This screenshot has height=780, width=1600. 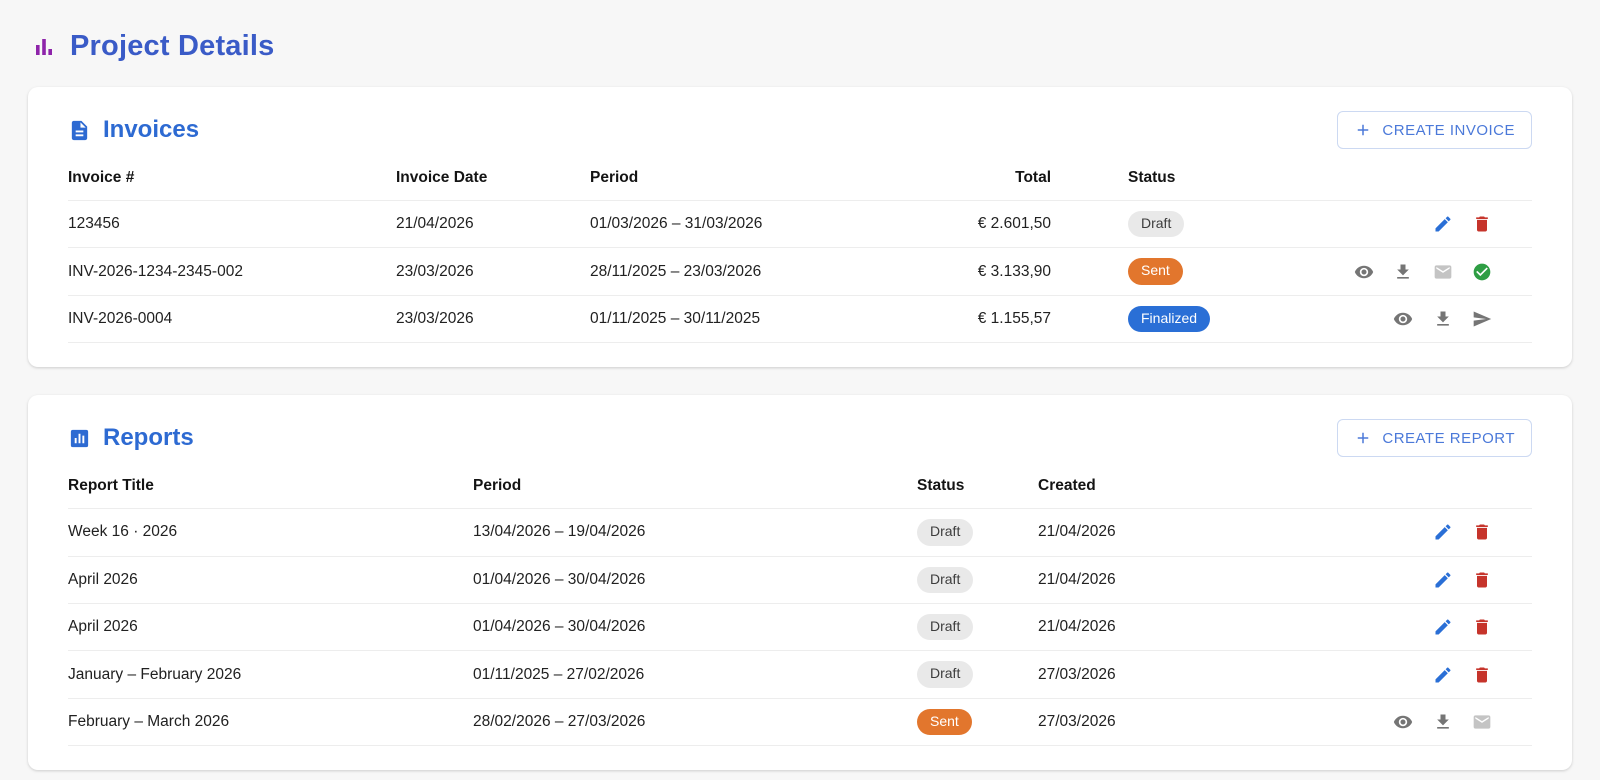 I want to click on create-report-label: CREATE REPORT, so click(x=1448, y=438).